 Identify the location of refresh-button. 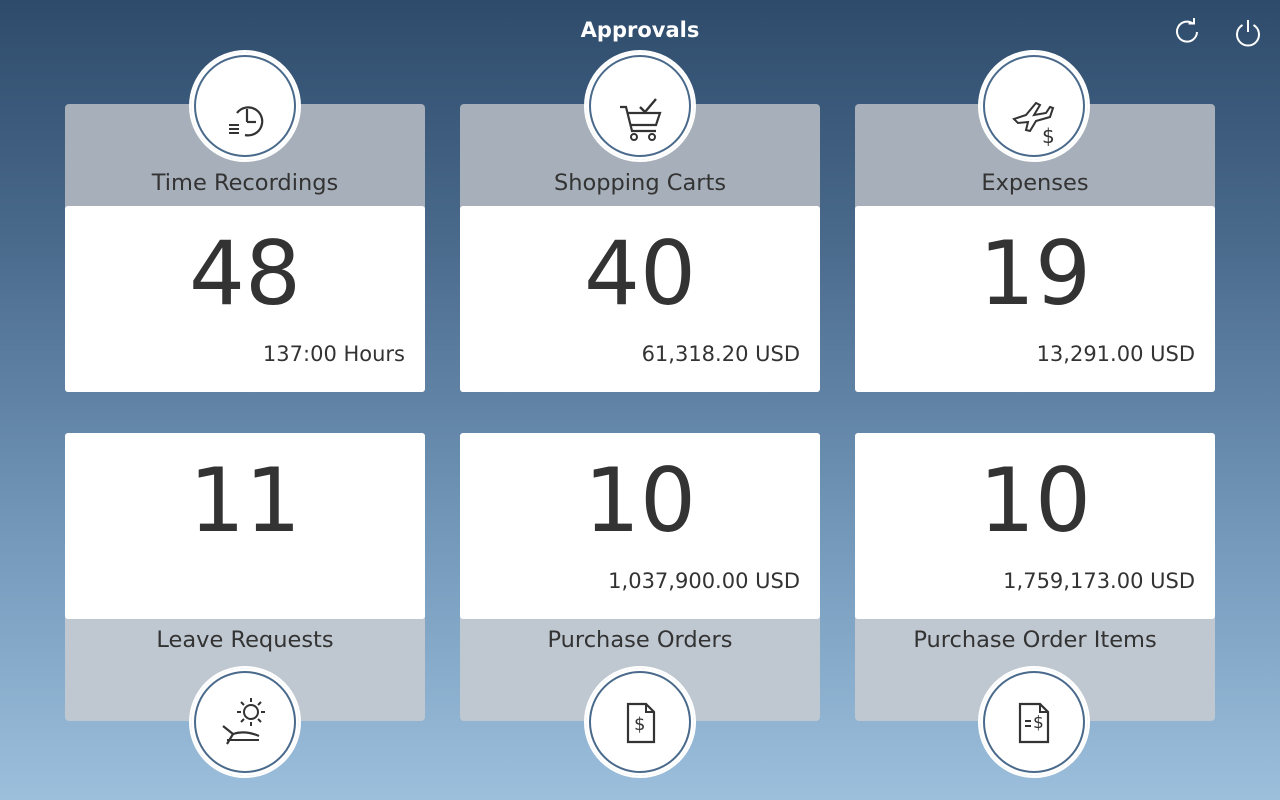
(1188, 32).